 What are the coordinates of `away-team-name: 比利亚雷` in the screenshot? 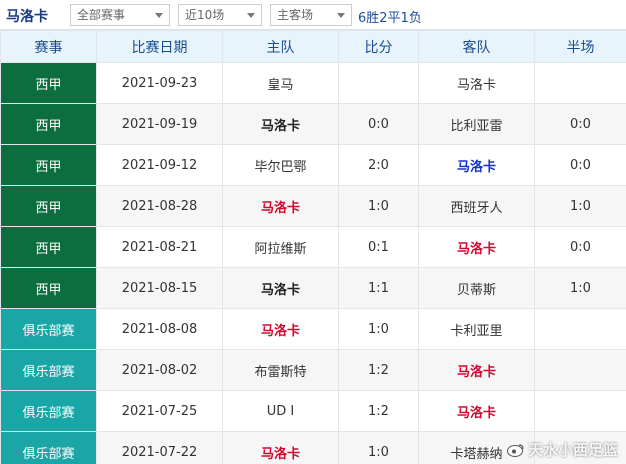 It's located at (476, 124).